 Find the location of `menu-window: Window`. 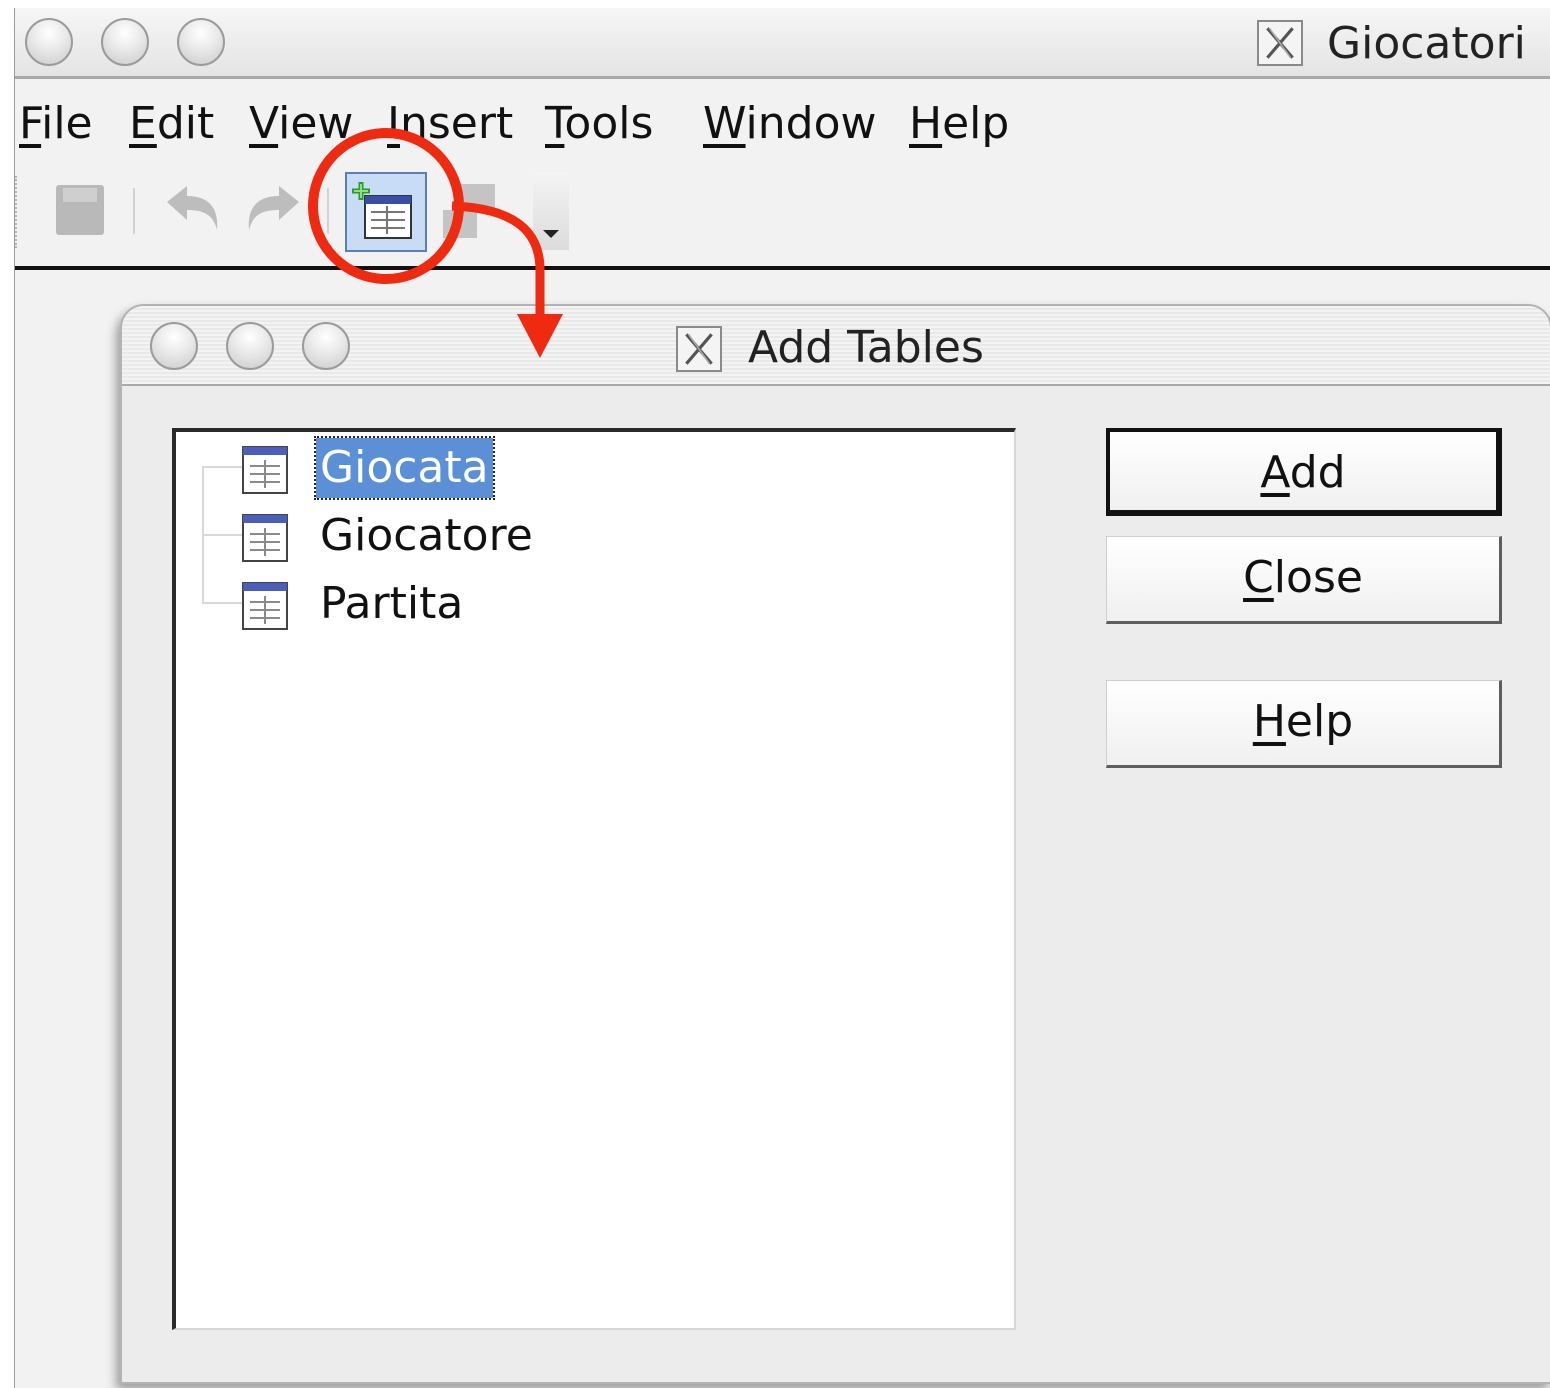

menu-window: Window is located at coordinates (790, 123).